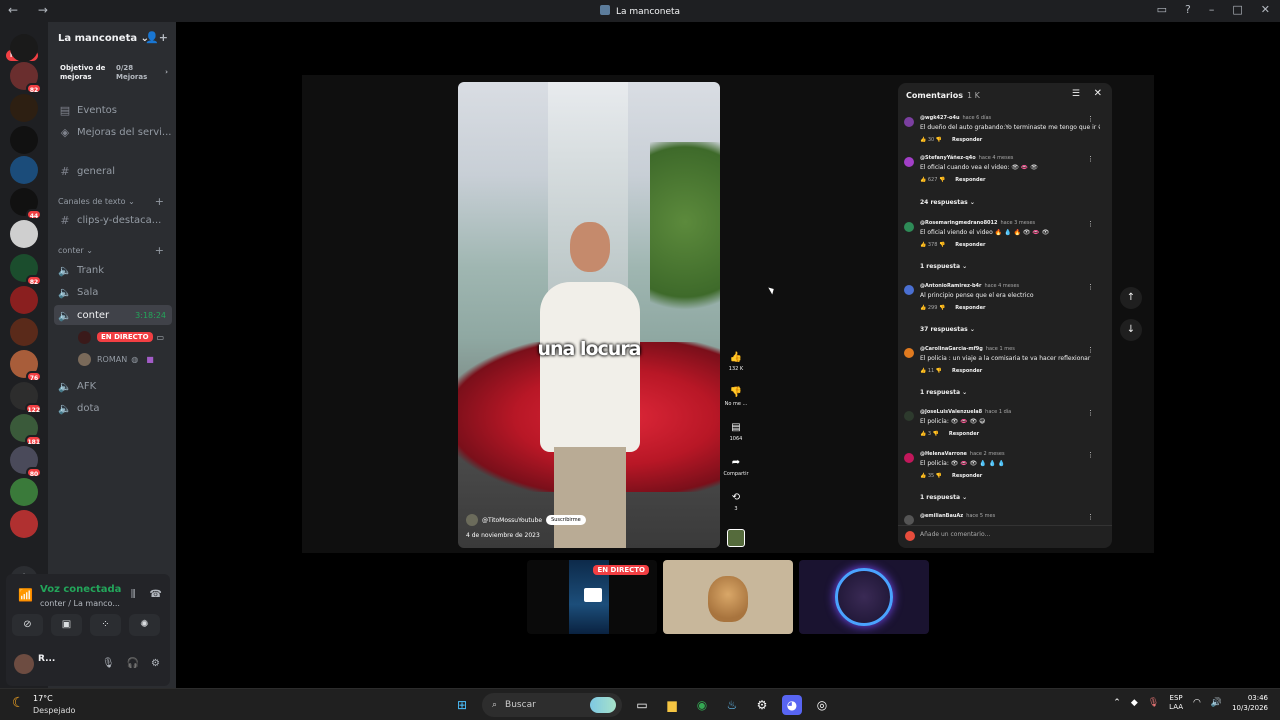  I want to click on arrow-down-icon: ↓, so click(1131, 330).